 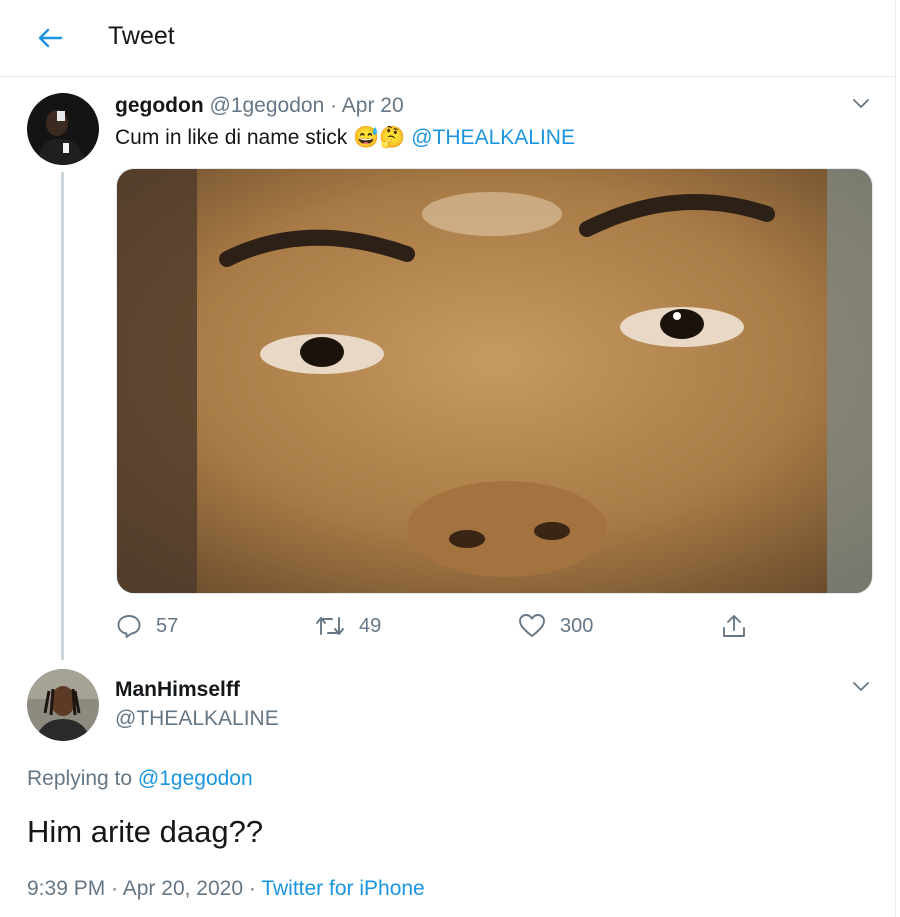 I want to click on reply-date: Apr 20, 2020, so click(x=183, y=888).